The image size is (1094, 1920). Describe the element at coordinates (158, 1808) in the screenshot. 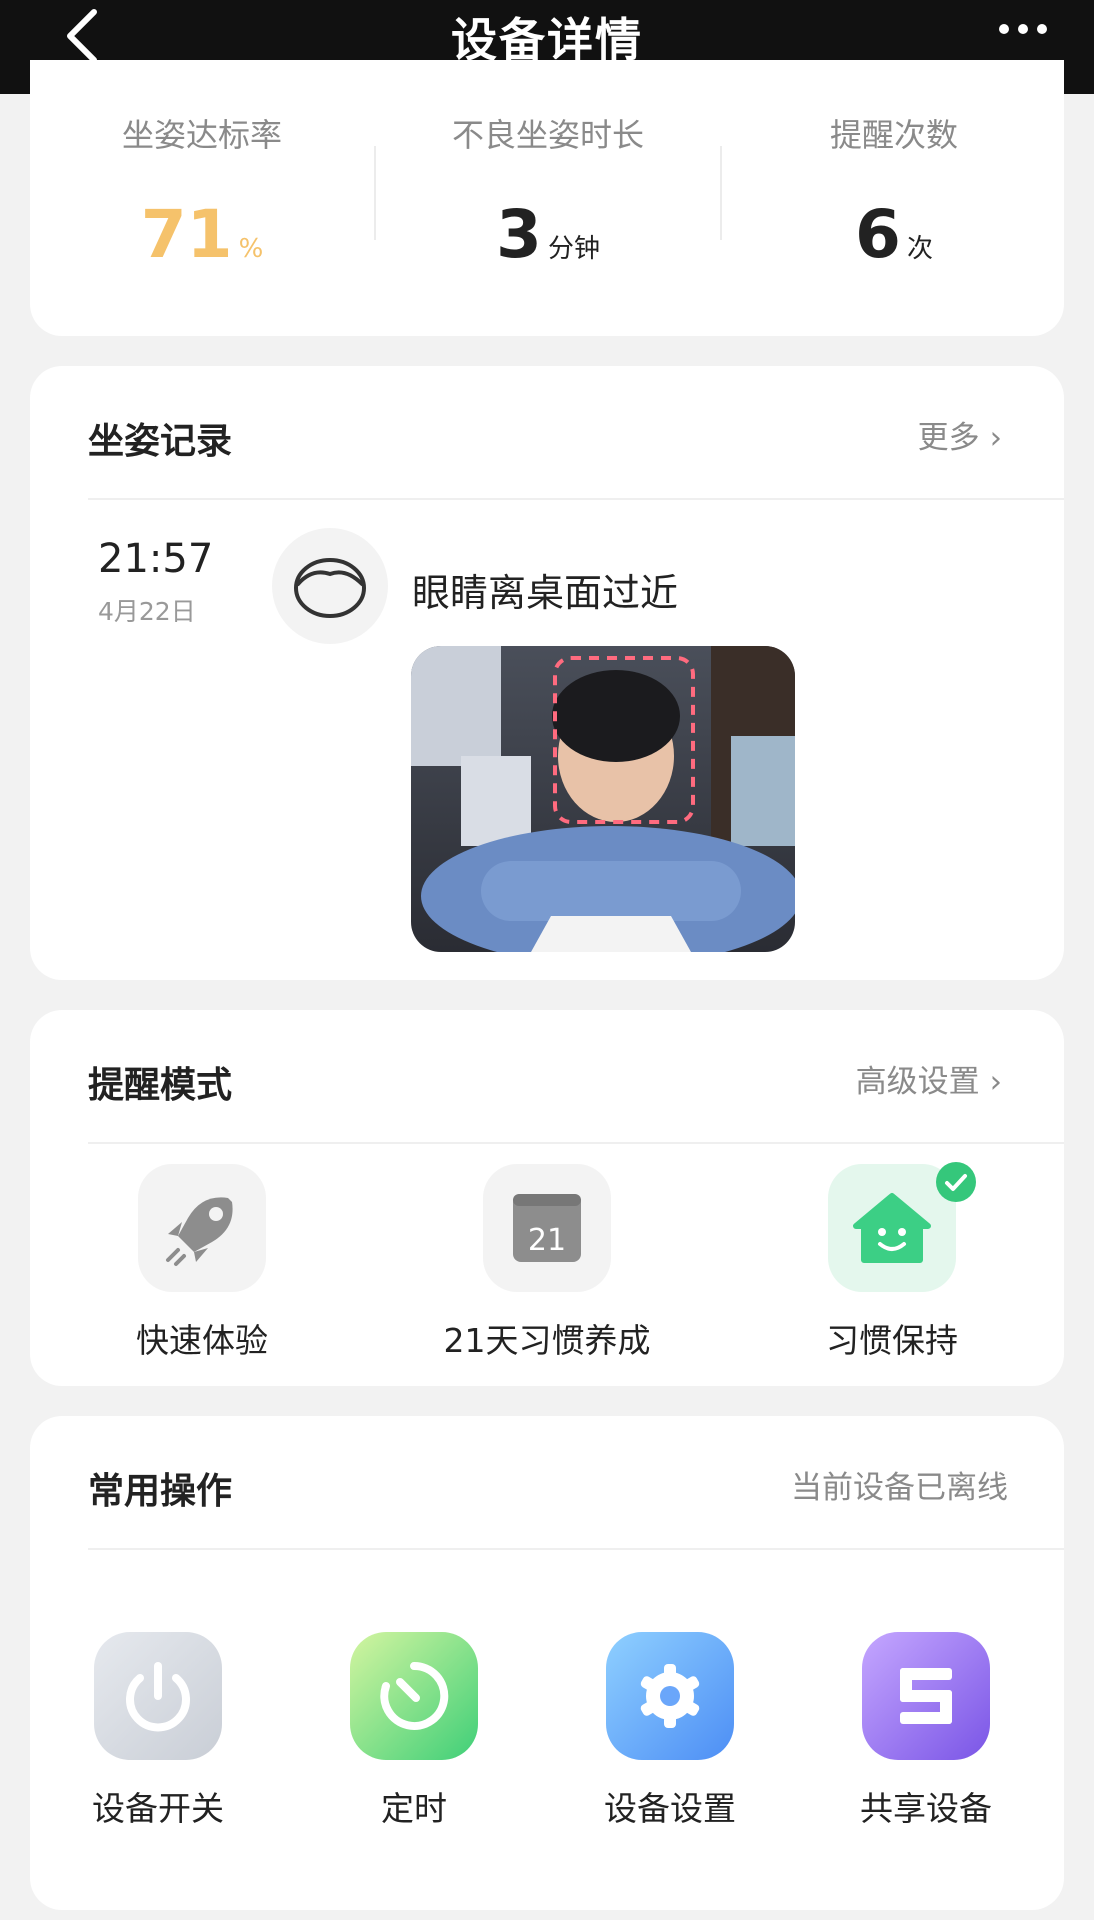

I see `op-label: 设备开关` at that location.